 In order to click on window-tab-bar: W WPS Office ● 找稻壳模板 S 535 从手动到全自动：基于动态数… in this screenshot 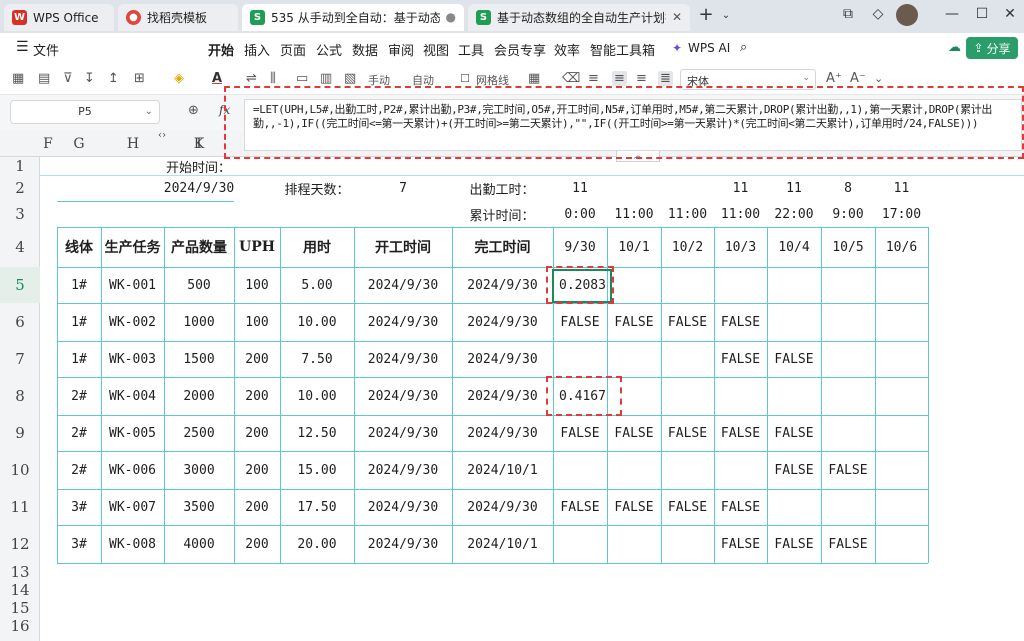, I will do `click(512, 16)`.